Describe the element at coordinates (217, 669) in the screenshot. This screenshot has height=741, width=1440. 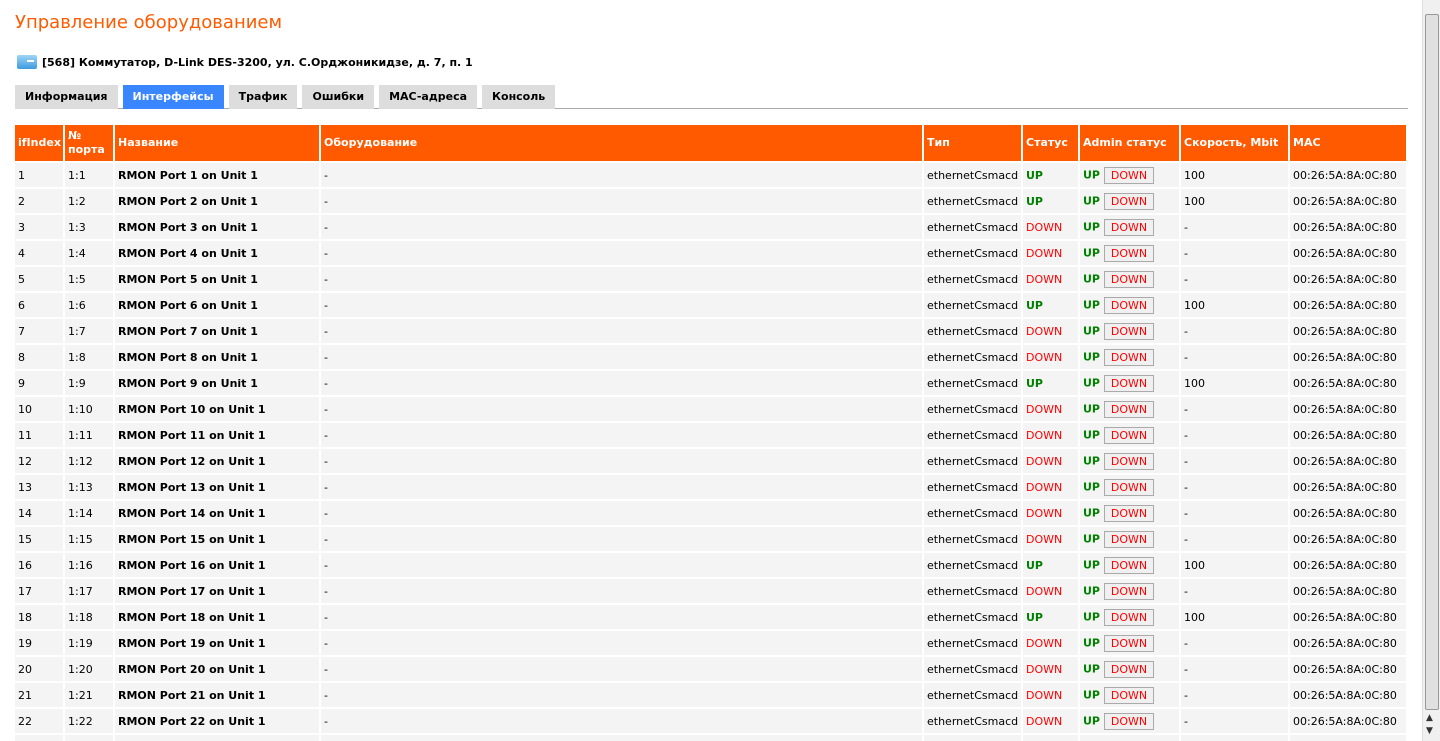
I see `name-cell: RMON Port 20 on Unit 1` at that location.